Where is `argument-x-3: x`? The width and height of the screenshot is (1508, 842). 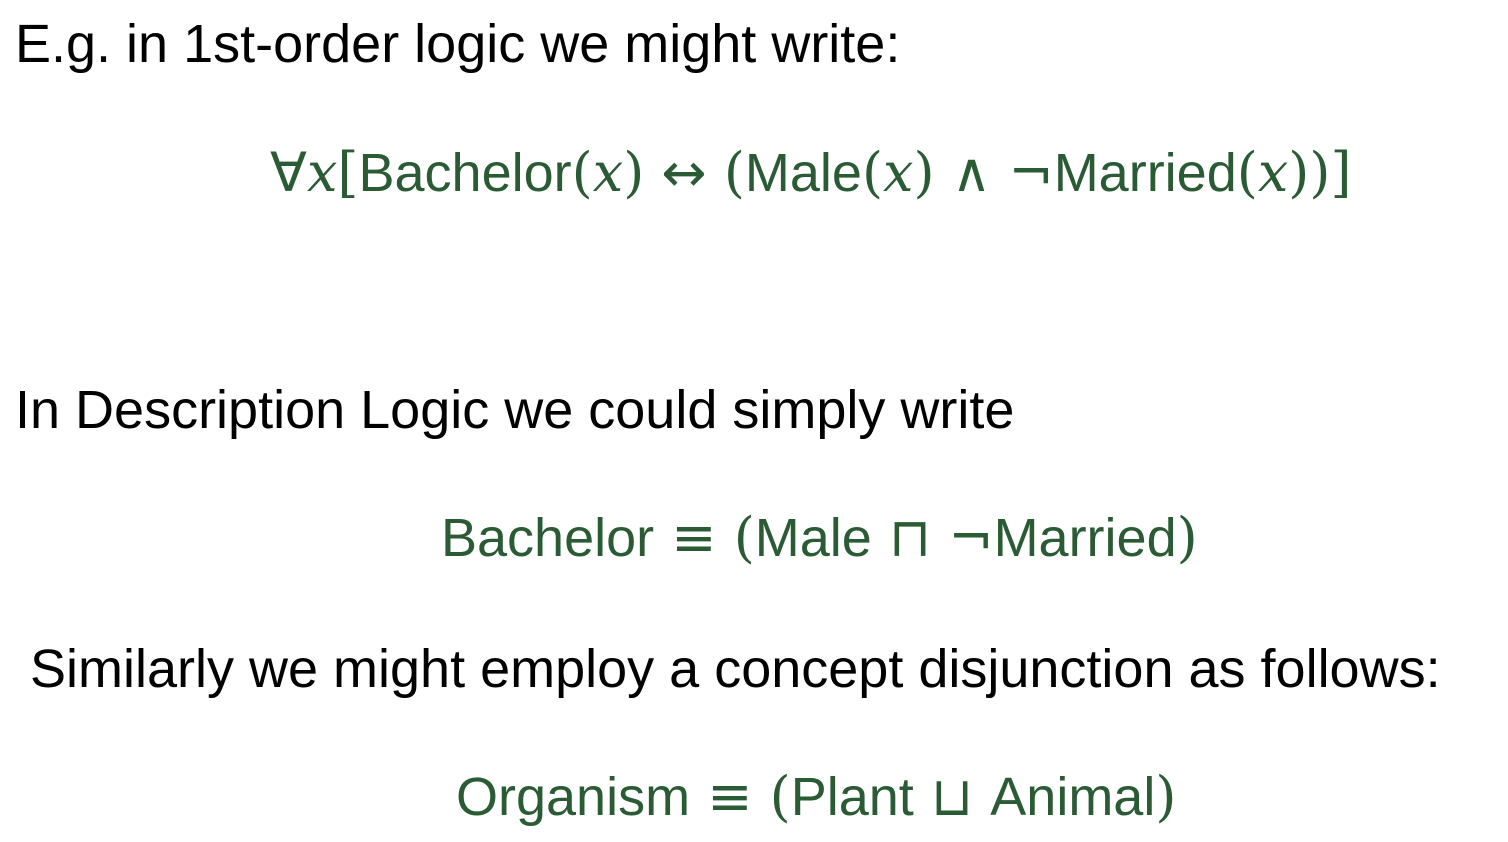
argument-x-3: x is located at coordinates (1273, 172).